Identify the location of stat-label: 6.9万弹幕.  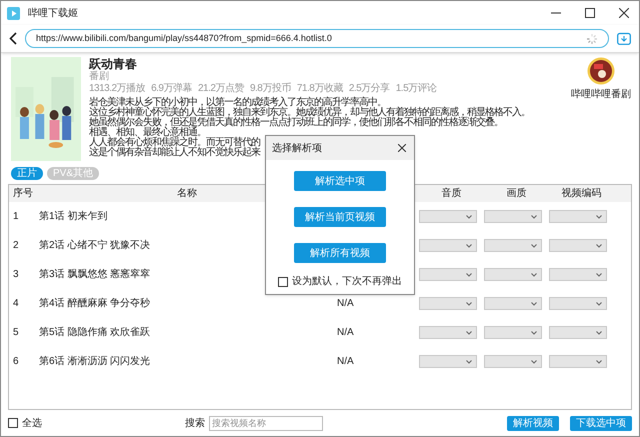
(171, 89).